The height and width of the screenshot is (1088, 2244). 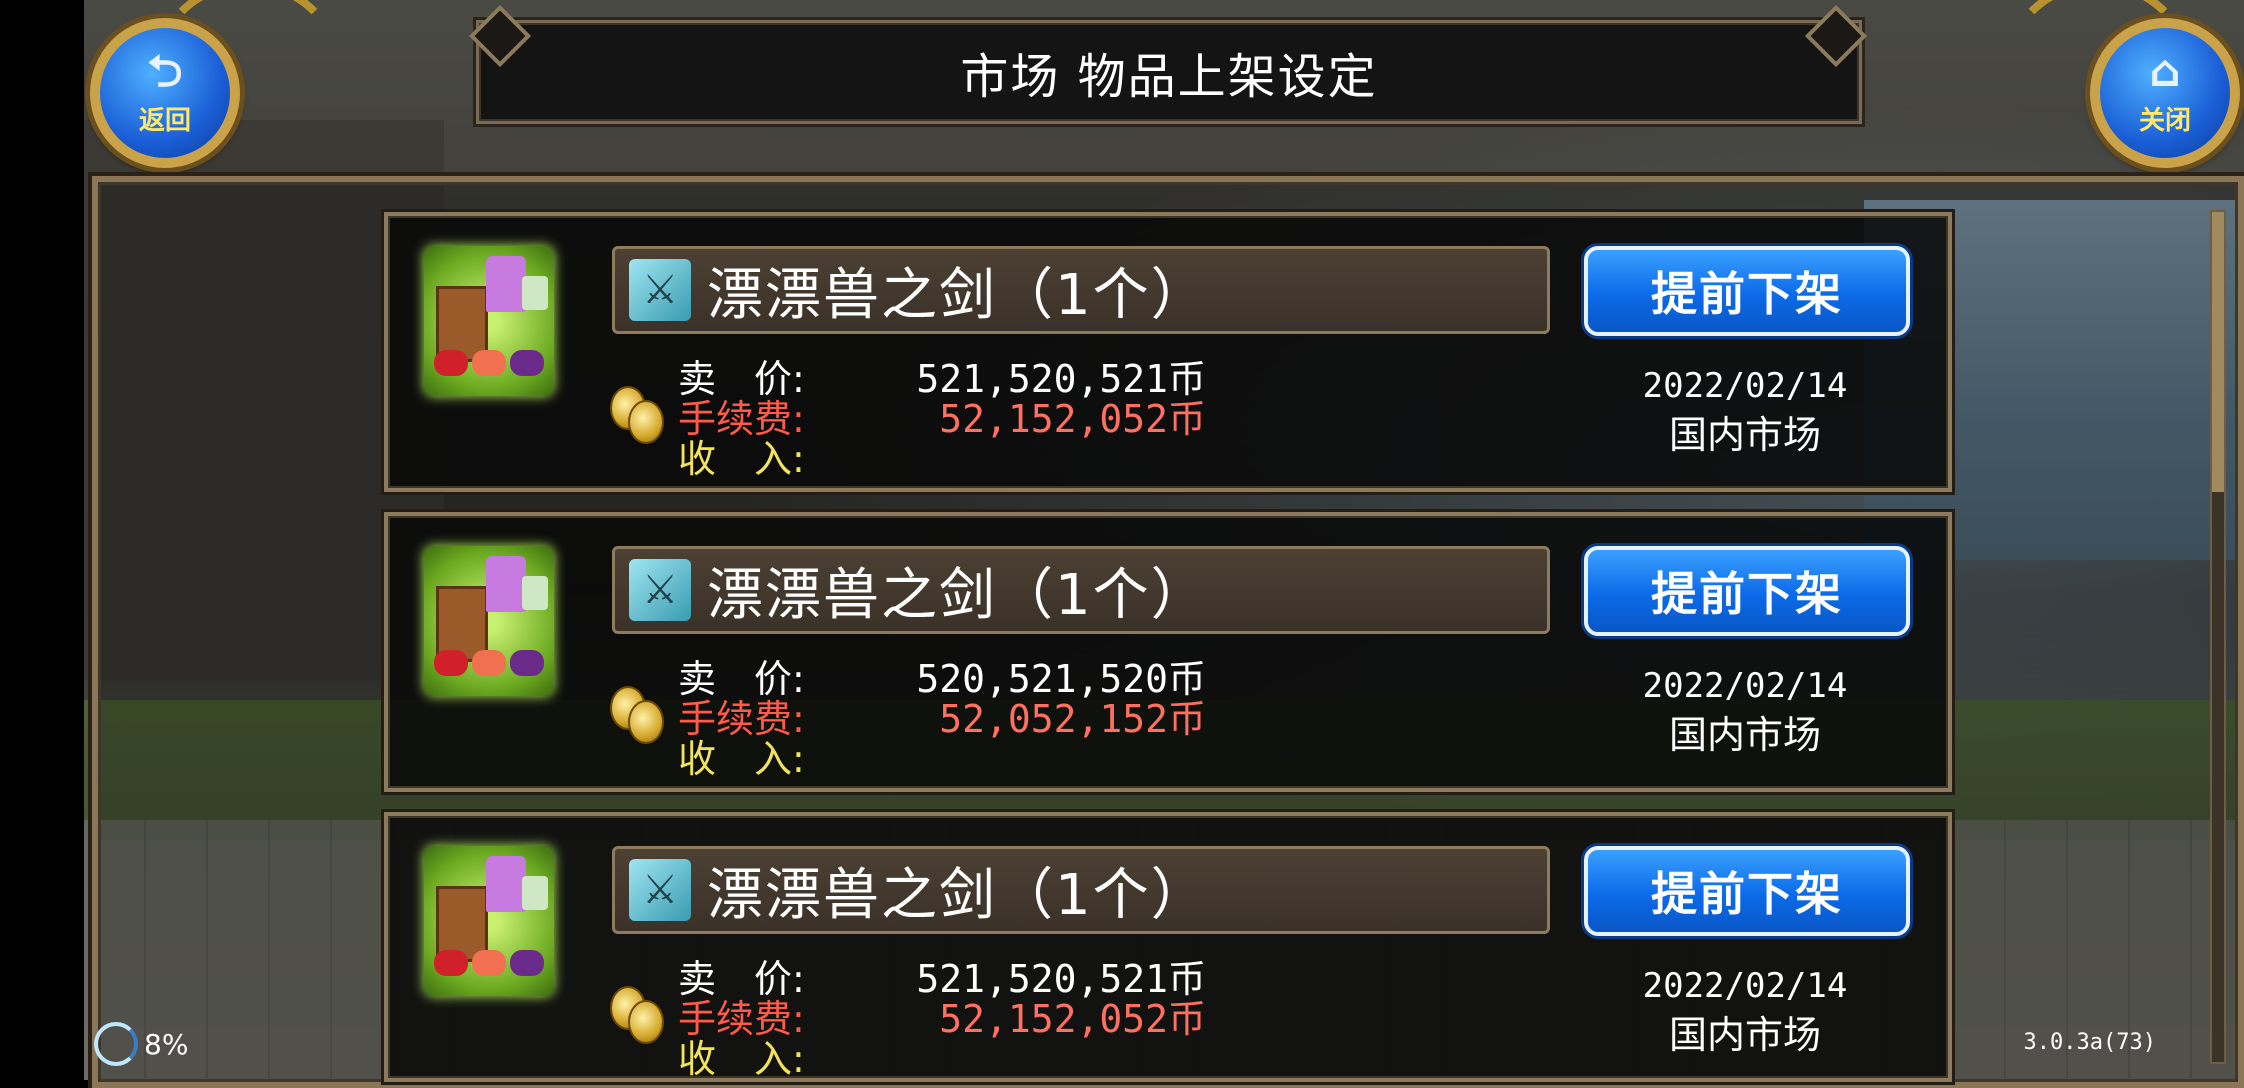 I want to click on back-button: ⮌ 返回, so click(x=165, y=93).